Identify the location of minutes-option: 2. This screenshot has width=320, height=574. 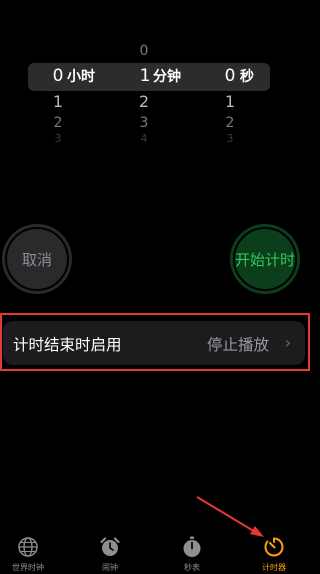
(144, 102).